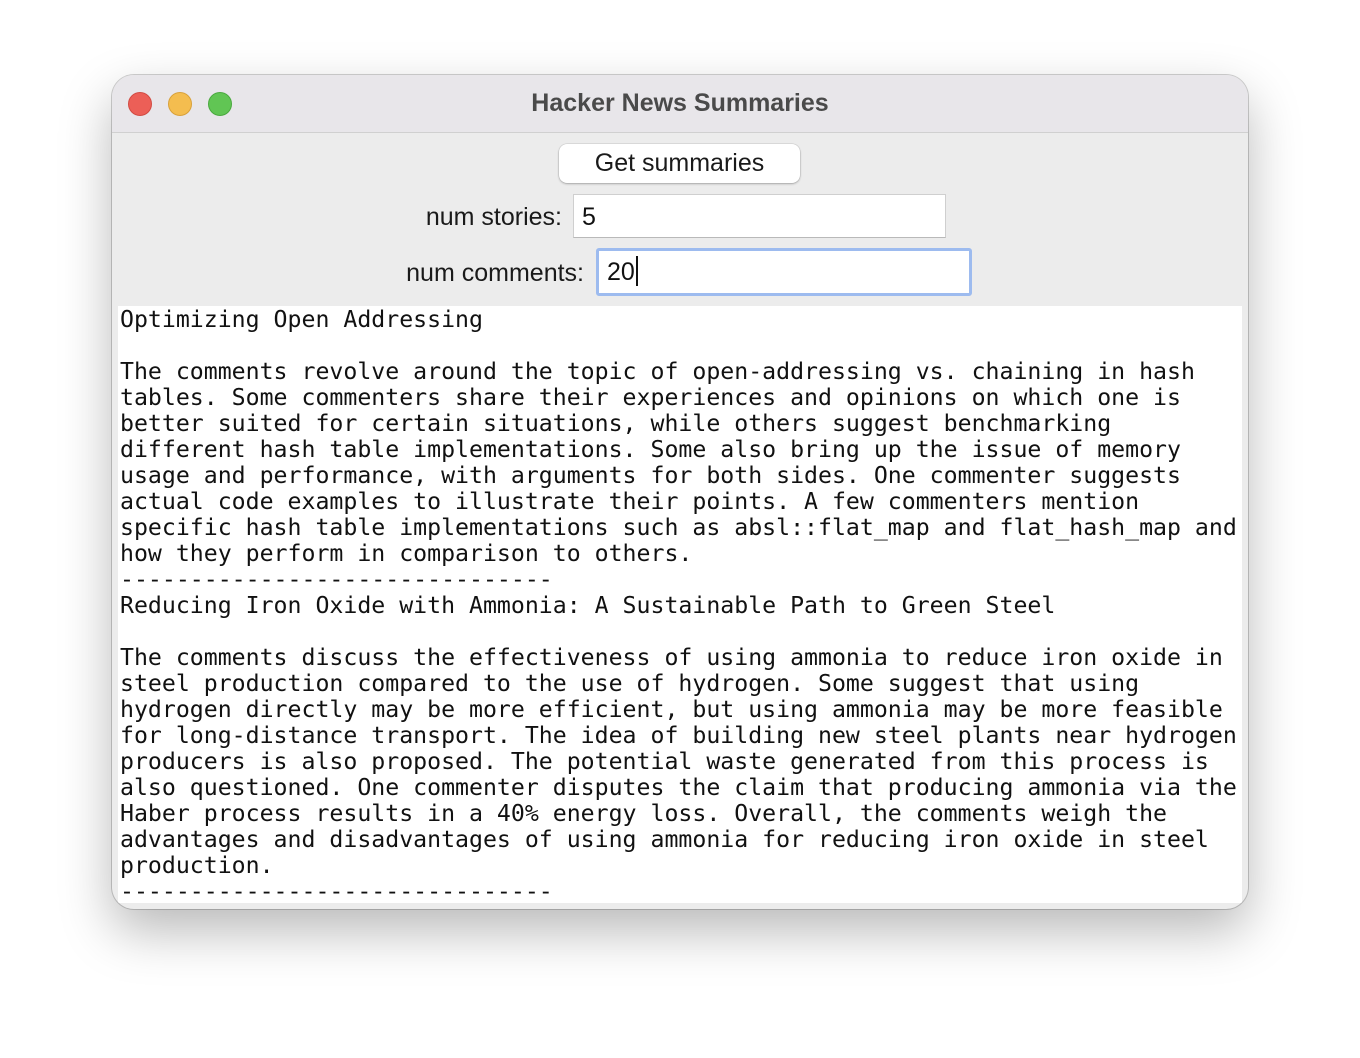 Image resolution: width=1360 pixels, height=1058 pixels. Describe the element at coordinates (589, 217) in the screenshot. I see `num-stories-value: 5` at that location.